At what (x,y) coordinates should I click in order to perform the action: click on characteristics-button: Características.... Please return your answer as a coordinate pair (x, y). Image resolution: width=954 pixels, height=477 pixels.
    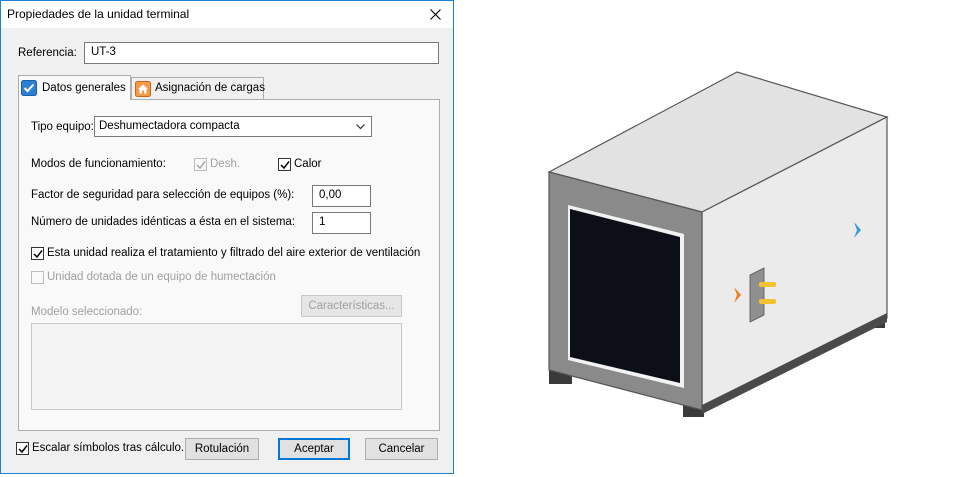
    Looking at the image, I should click on (351, 306).